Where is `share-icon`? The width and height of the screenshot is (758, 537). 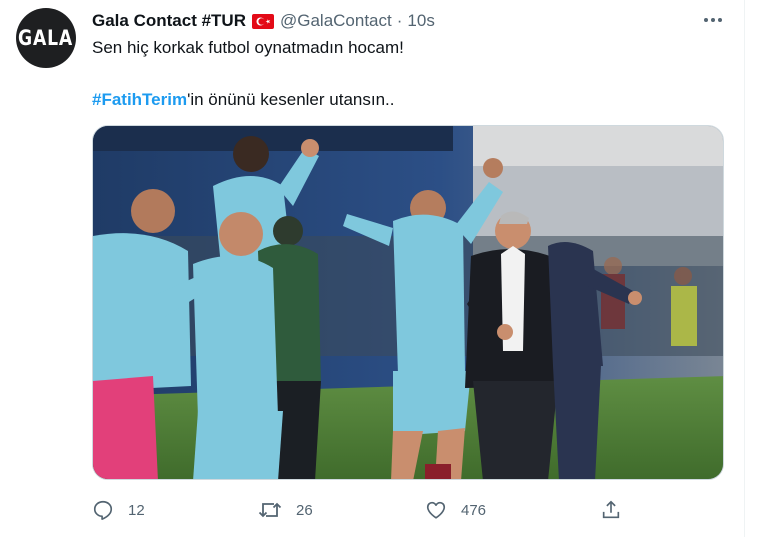 share-icon is located at coordinates (611, 509).